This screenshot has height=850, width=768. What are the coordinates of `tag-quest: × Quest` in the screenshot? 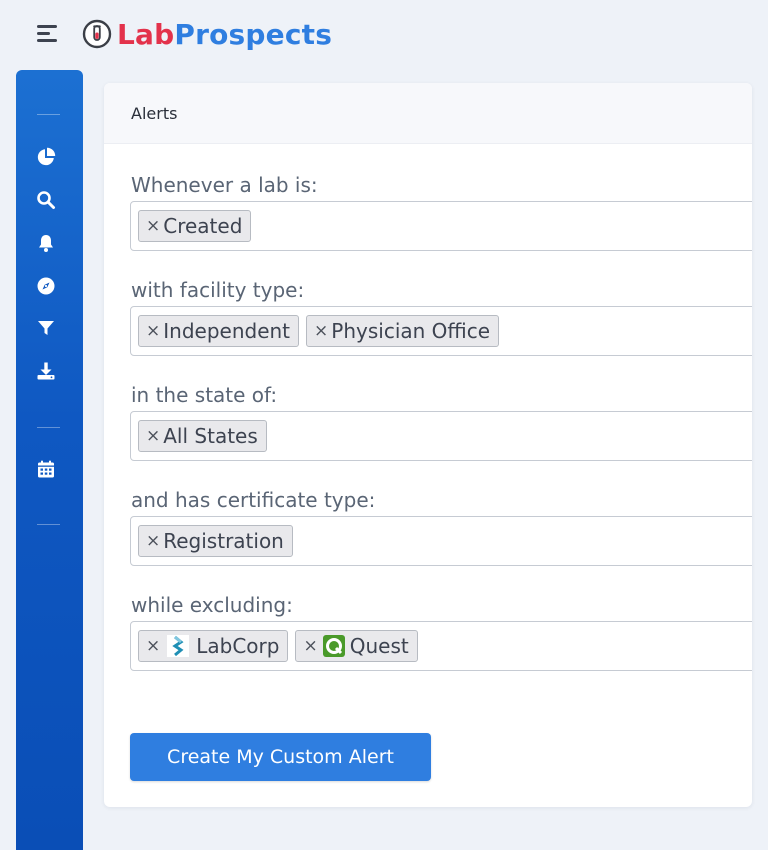 It's located at (356, 646).